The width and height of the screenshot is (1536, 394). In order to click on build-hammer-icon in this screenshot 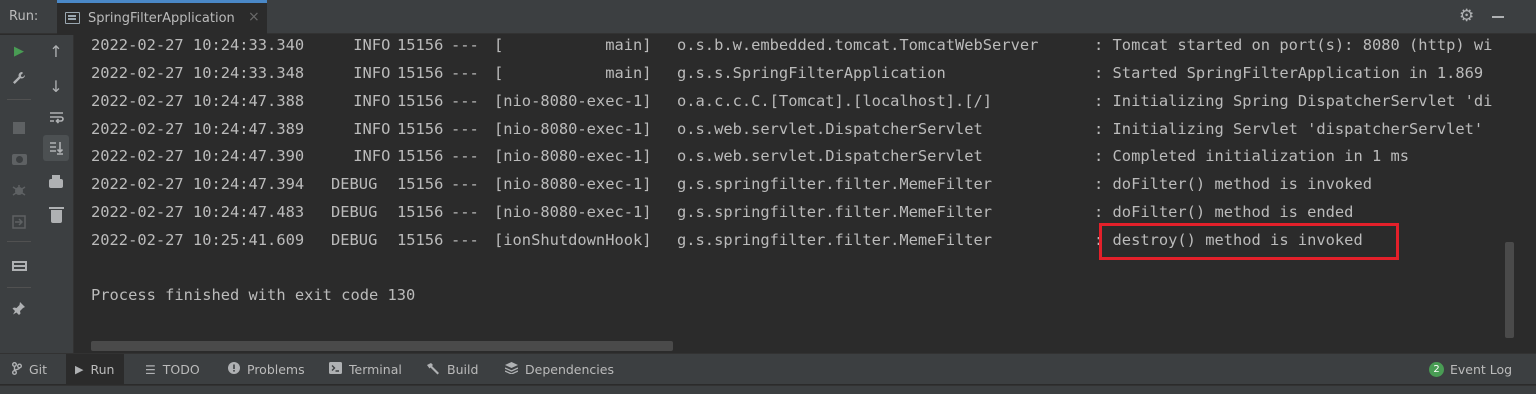, I will do `click(433, 370)`.